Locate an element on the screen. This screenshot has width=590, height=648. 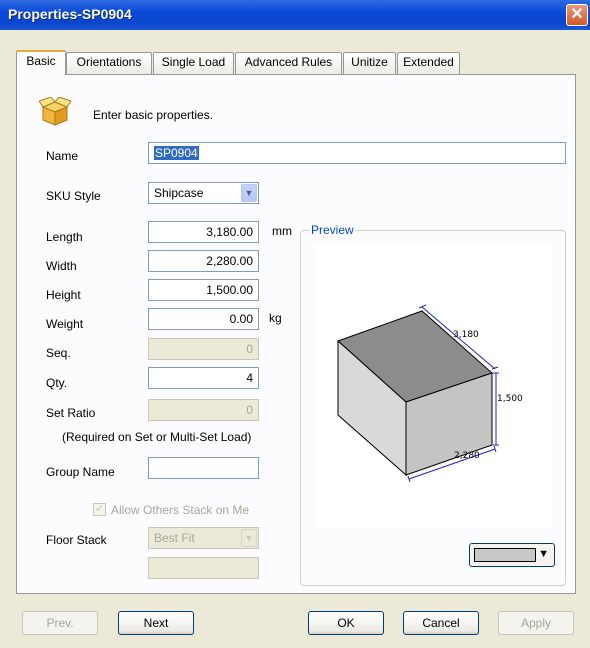
floor-stack-select: Best Fit ▼ is located at coordinates (203, 538).